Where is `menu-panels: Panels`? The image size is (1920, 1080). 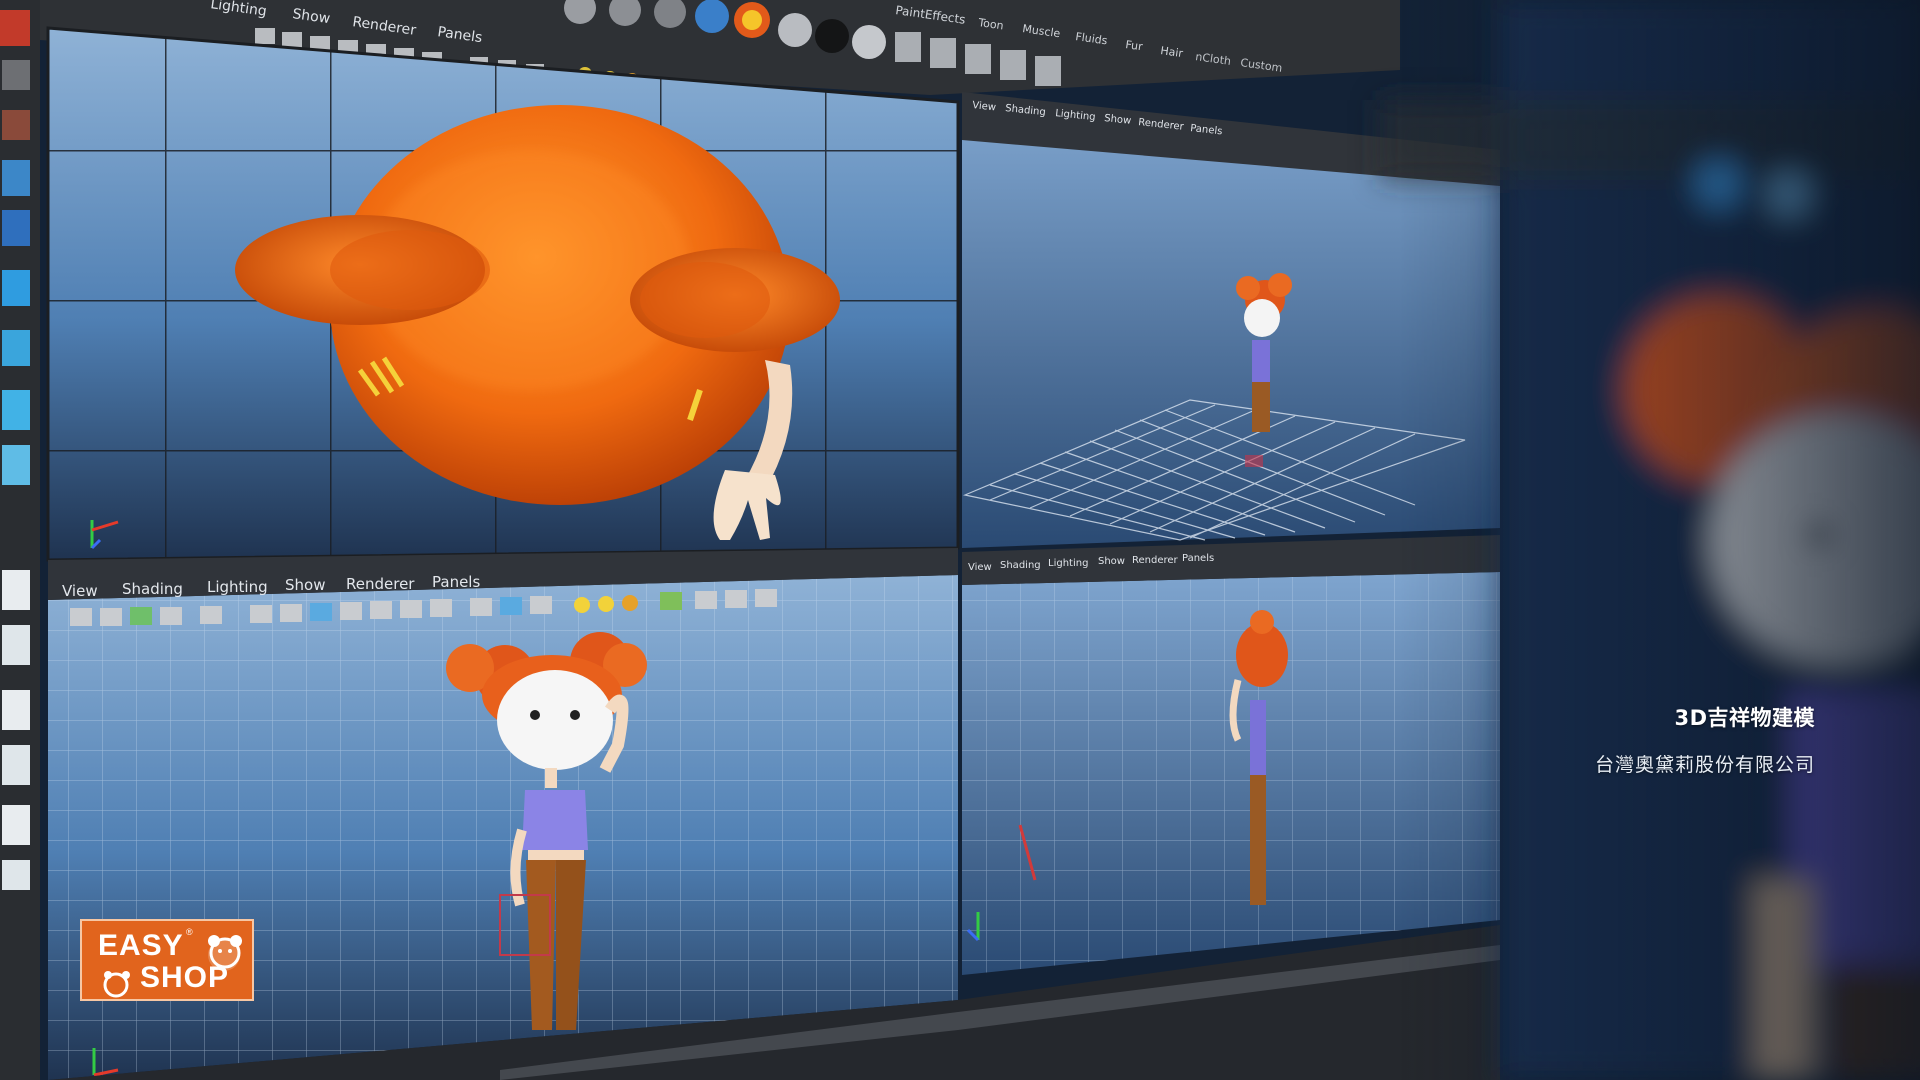 menu-panels: Panels is located at coordinates (456, 582).